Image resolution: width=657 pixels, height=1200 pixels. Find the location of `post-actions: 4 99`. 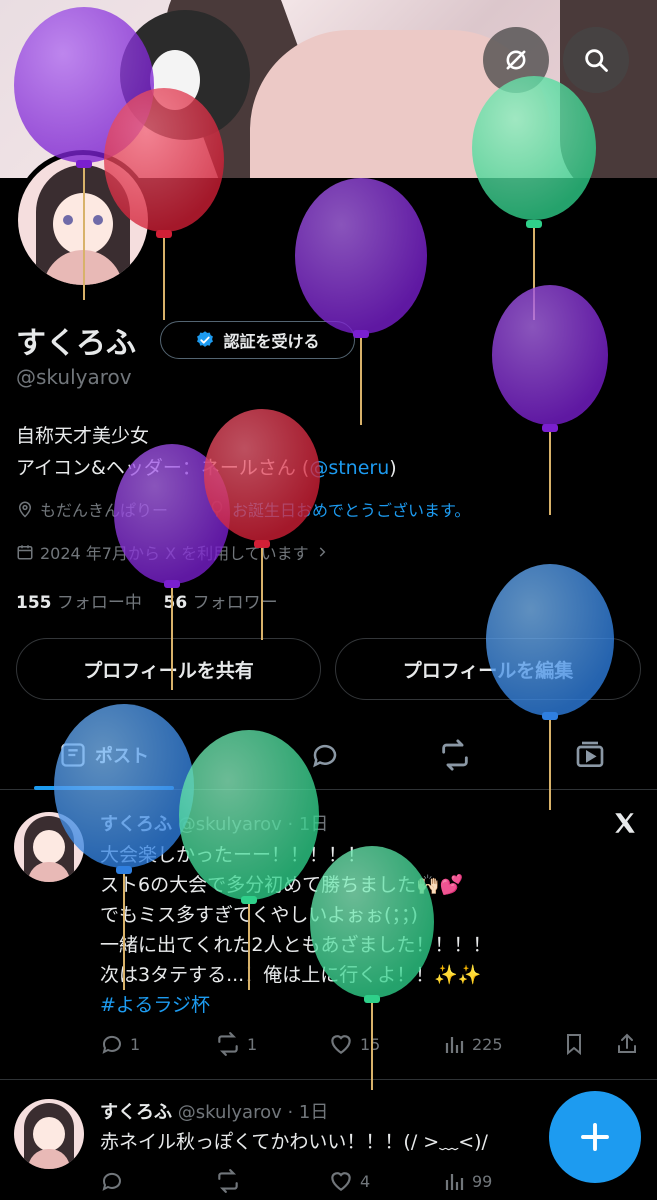

post-actions: 4 99 is located at coordinates (370, 1181).